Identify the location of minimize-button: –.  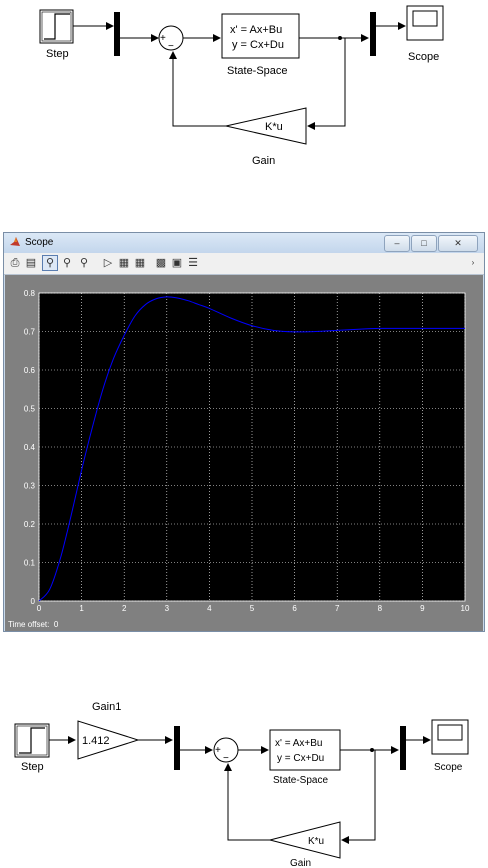
(397, 243).